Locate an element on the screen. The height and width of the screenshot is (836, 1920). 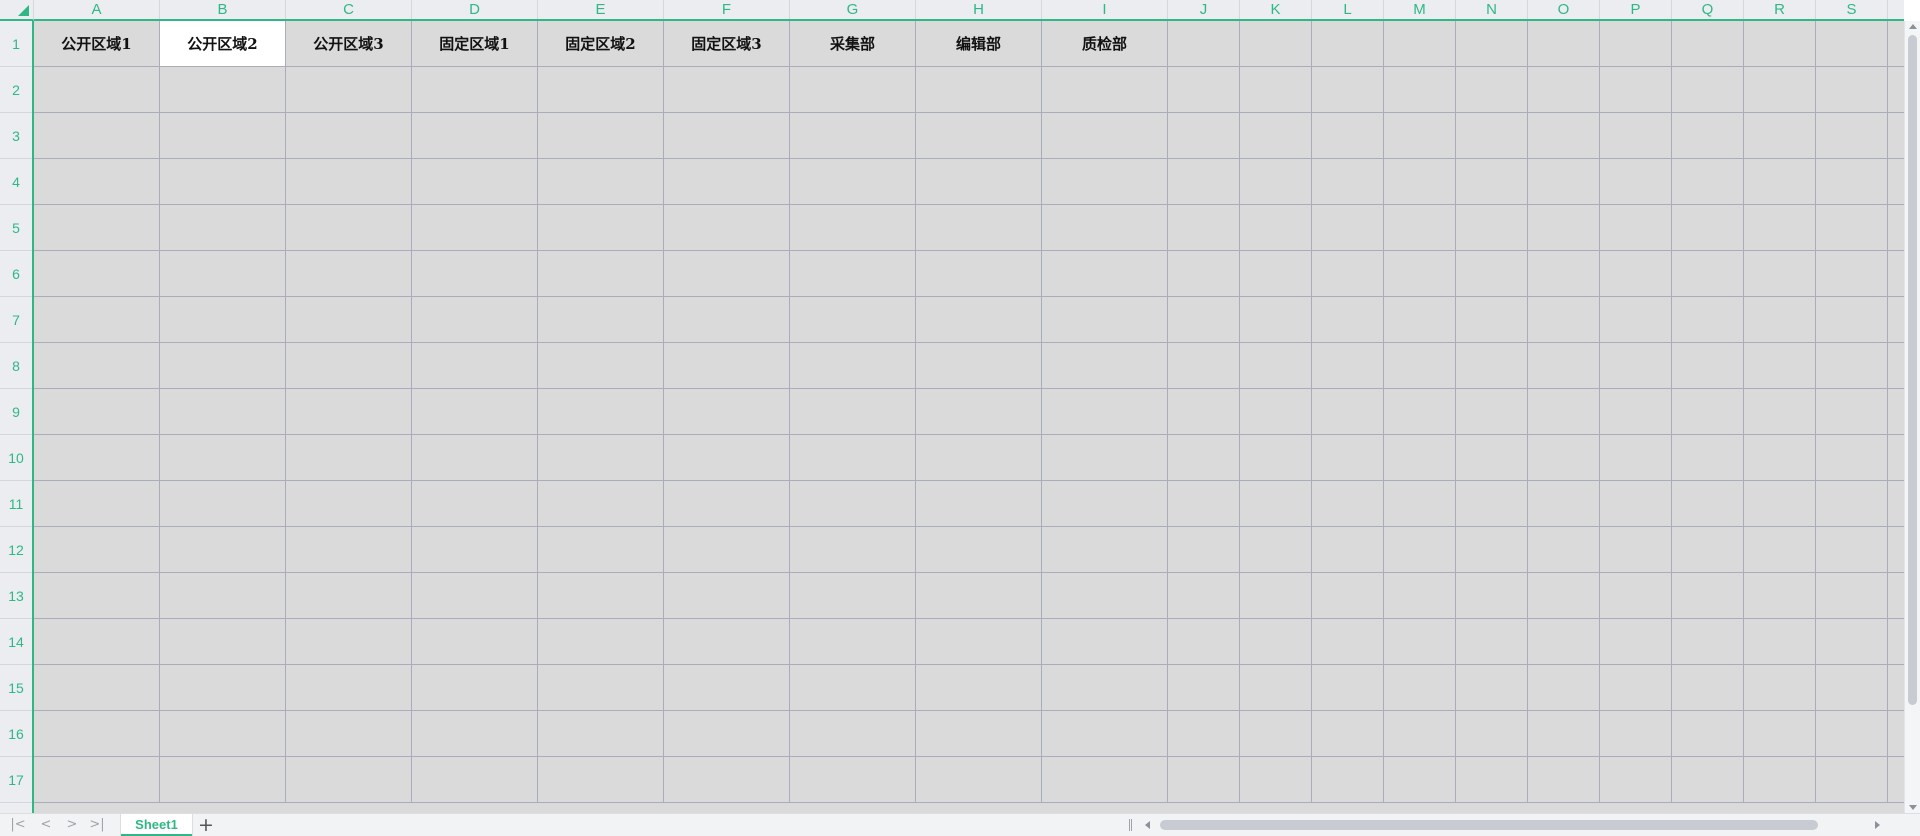
cell-q14 is located at coordinates (1708, 642).